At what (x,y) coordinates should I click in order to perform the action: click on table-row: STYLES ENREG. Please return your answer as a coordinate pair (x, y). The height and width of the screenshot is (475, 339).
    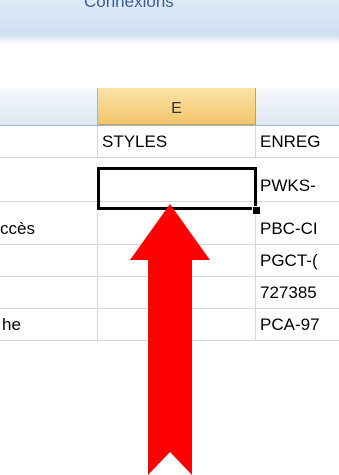
    Looking at the image, I should click on (169, 142).